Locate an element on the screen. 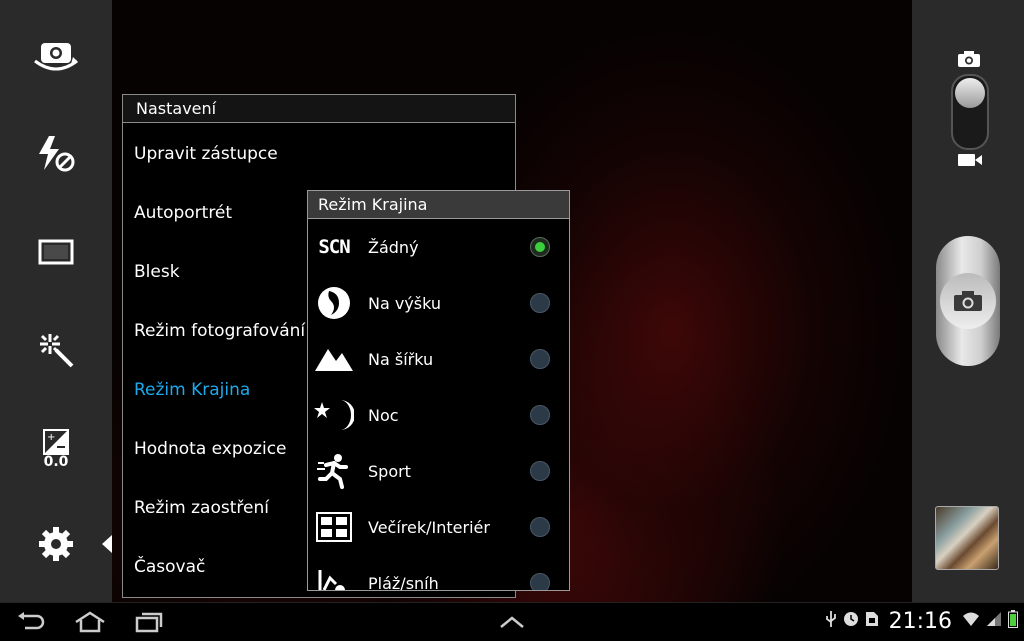 Image resolution: width=1024 pixels, height=641 pixels. shutter-button is located at coordinates (968, 301).